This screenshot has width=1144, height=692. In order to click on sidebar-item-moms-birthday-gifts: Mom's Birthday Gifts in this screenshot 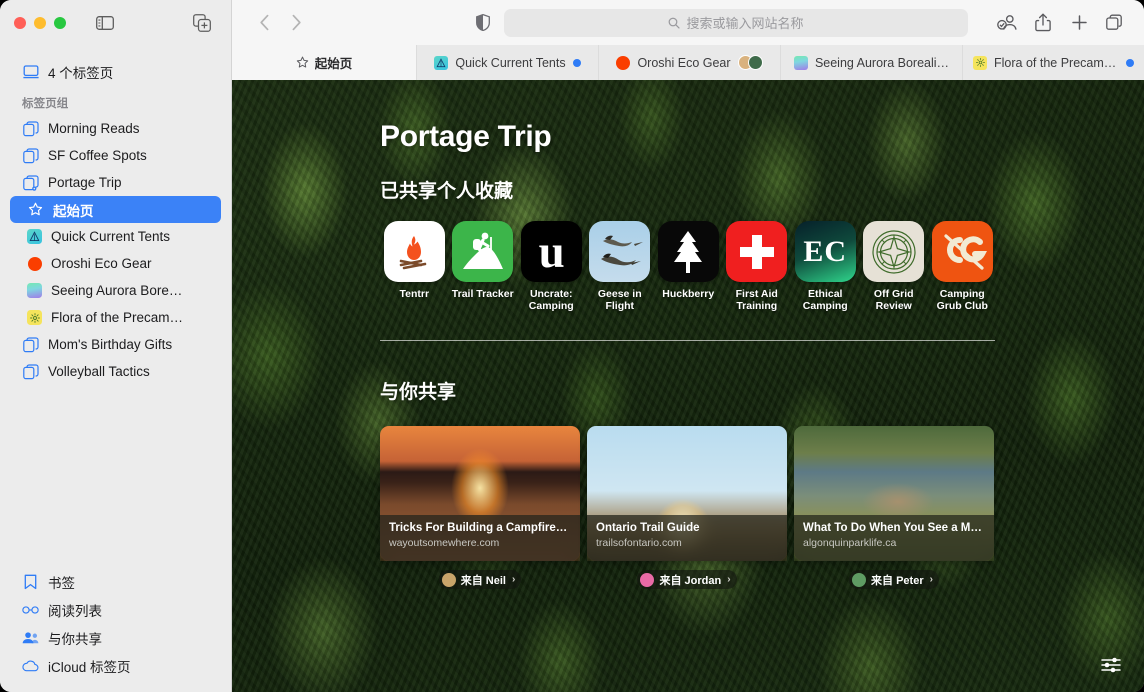, I will do `click(115, 344)`.